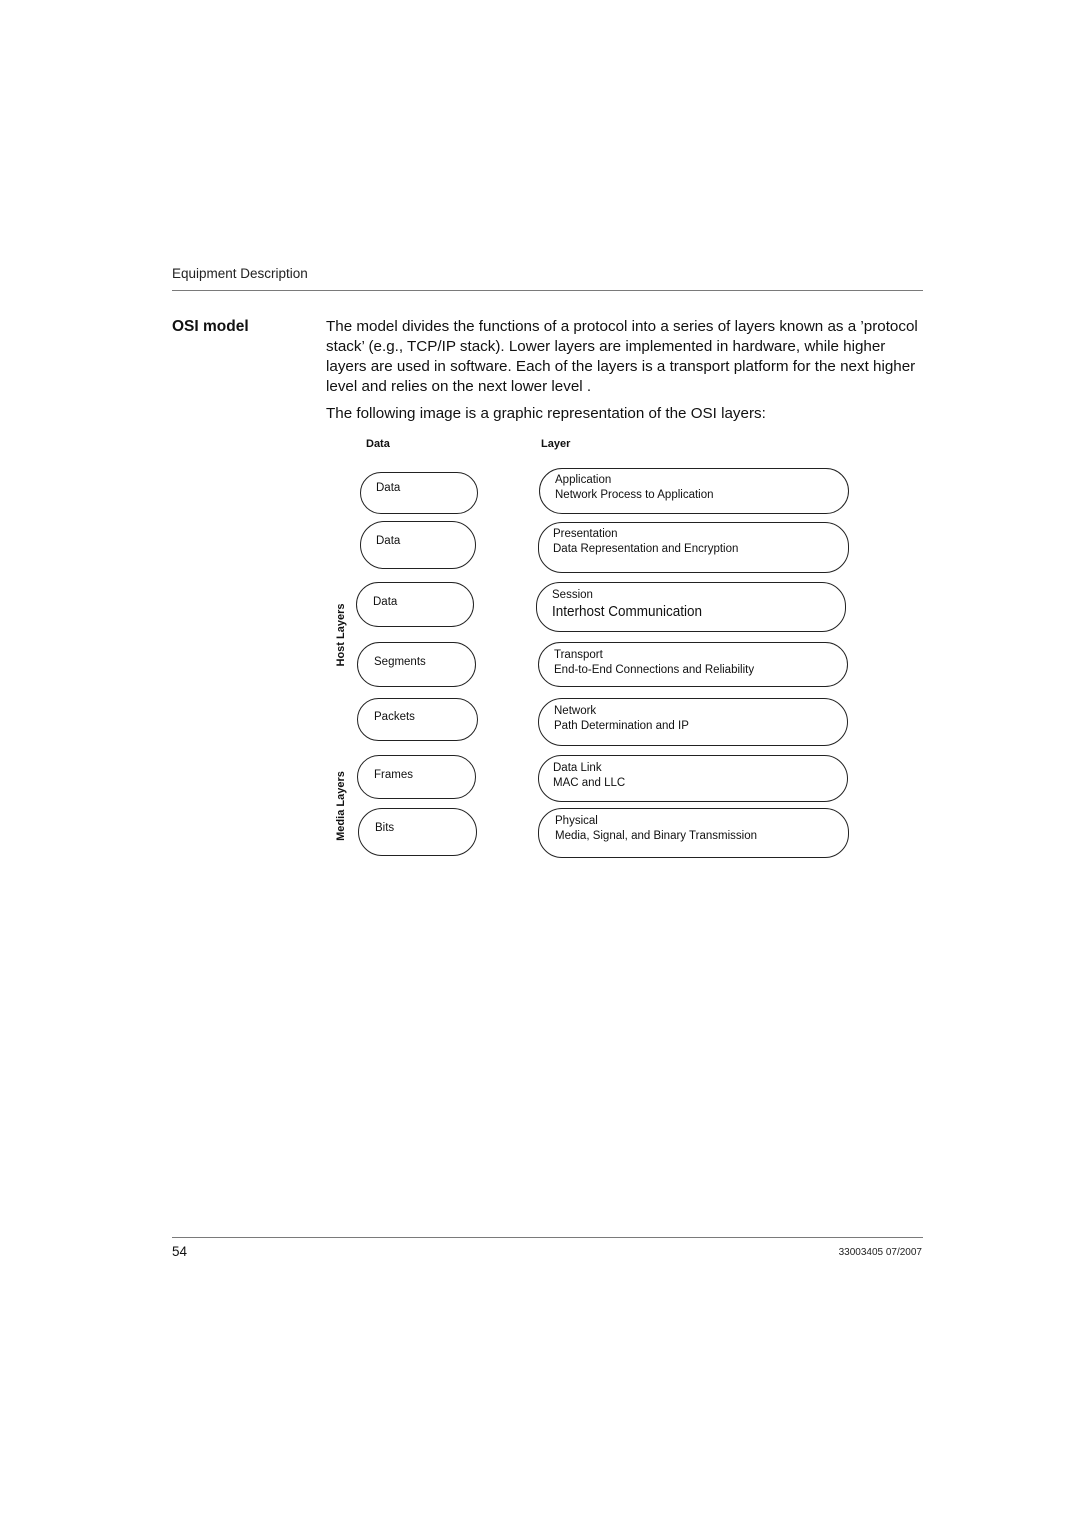  Describe the element at coordinates (575, 711) in the screenshot. I see `layer-name: Network` at that location.